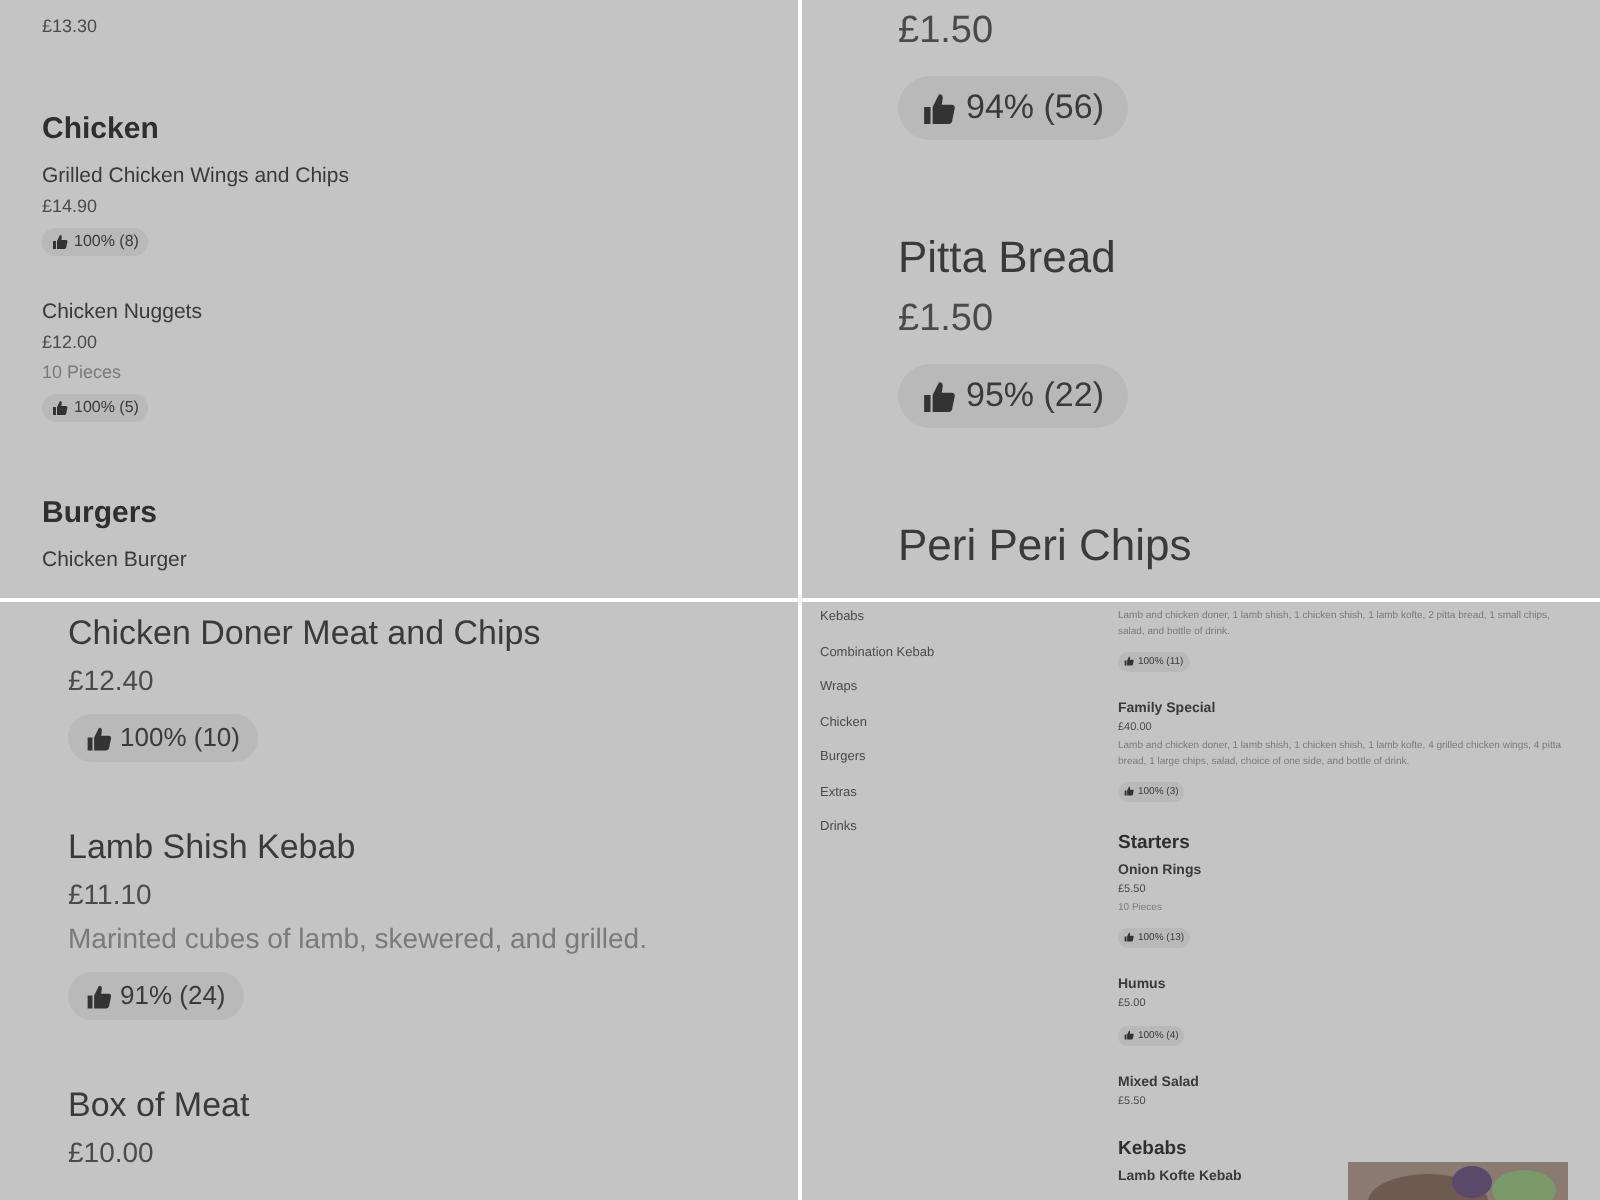 The width and height of the screenshot is (1600, 1200). What do you see at coordinates (101, 130) in the screenshot?
I see `section-heading: Chicken` at bounding box center [101, 130].